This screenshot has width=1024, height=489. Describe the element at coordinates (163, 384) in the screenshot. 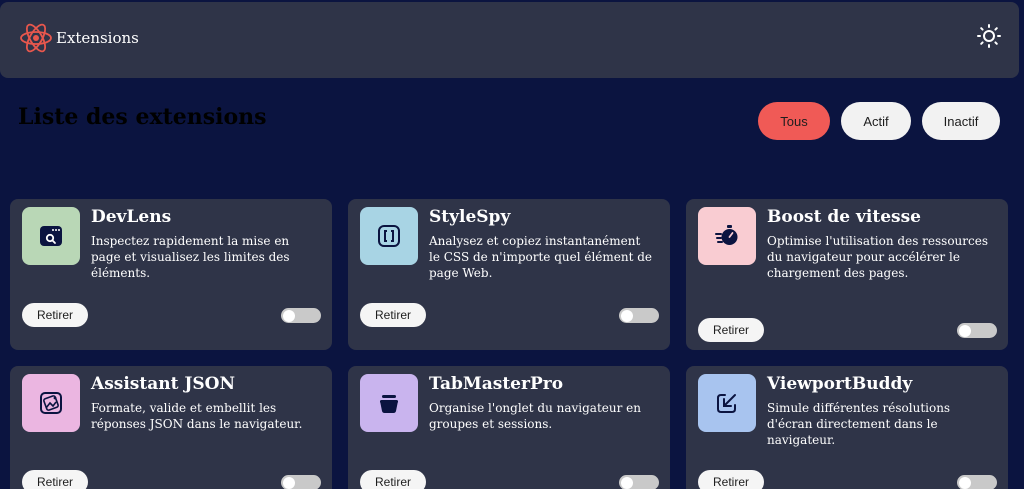

I see `extension-name: Assistant JSON` at that location.